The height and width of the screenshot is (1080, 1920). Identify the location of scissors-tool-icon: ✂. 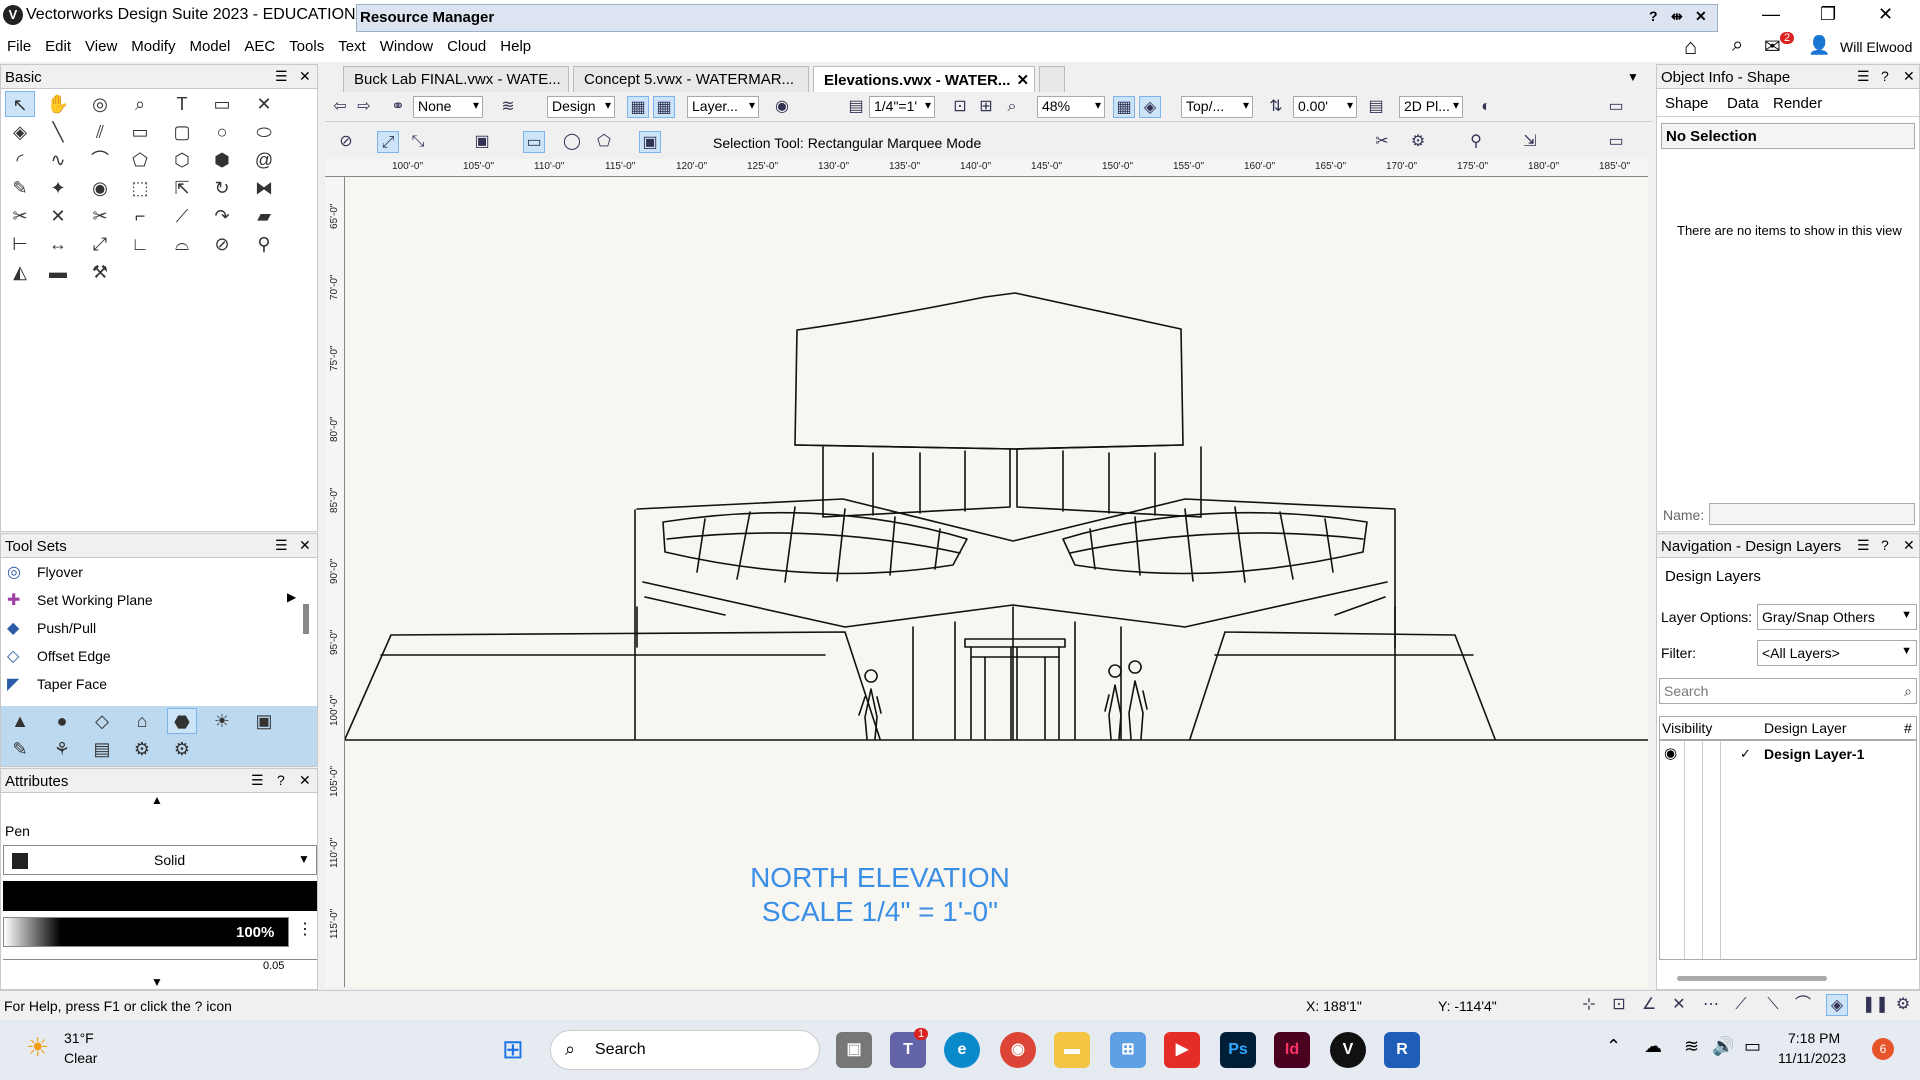
(100, 216).